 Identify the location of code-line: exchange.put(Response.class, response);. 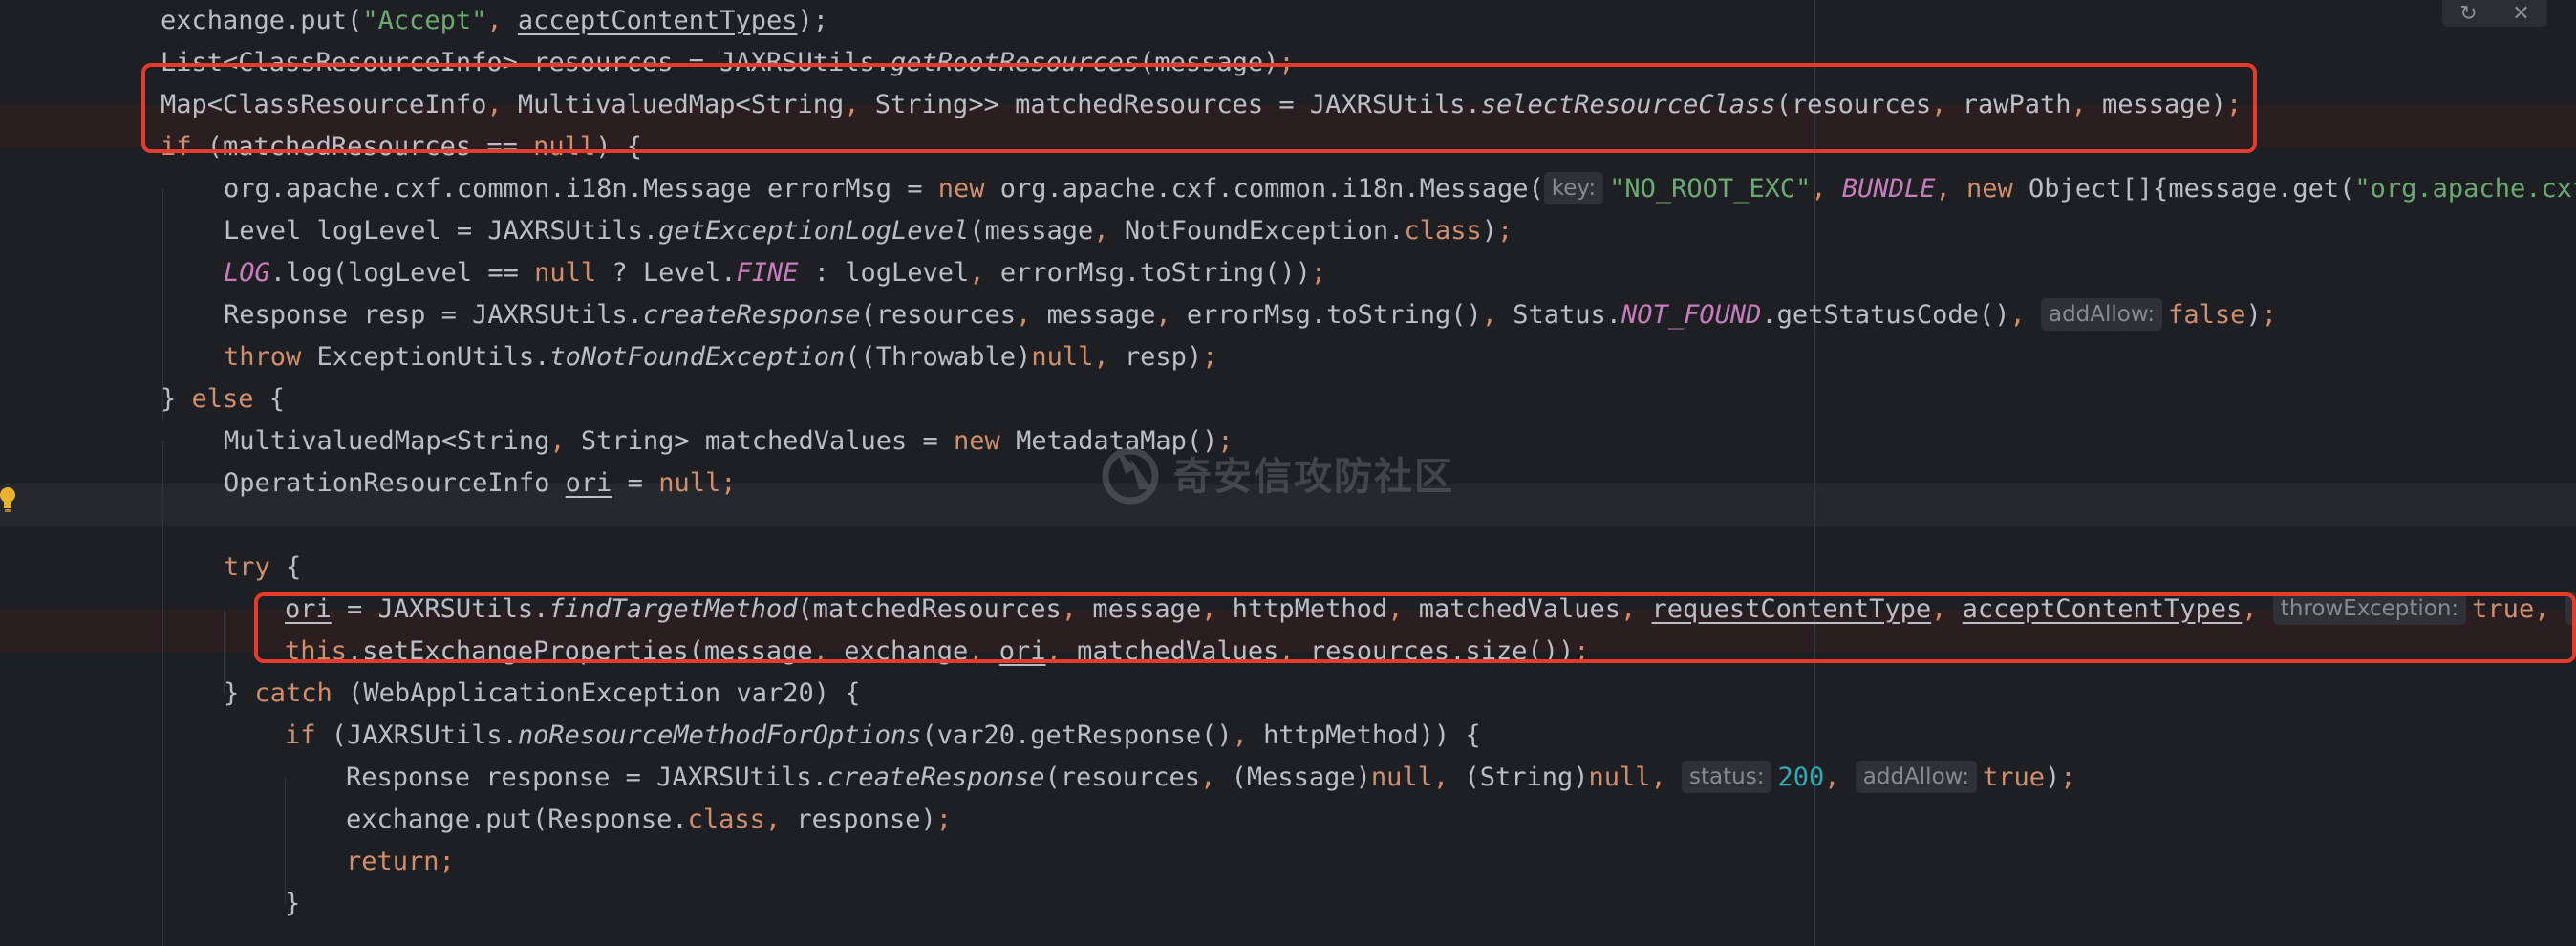
(649, 820).